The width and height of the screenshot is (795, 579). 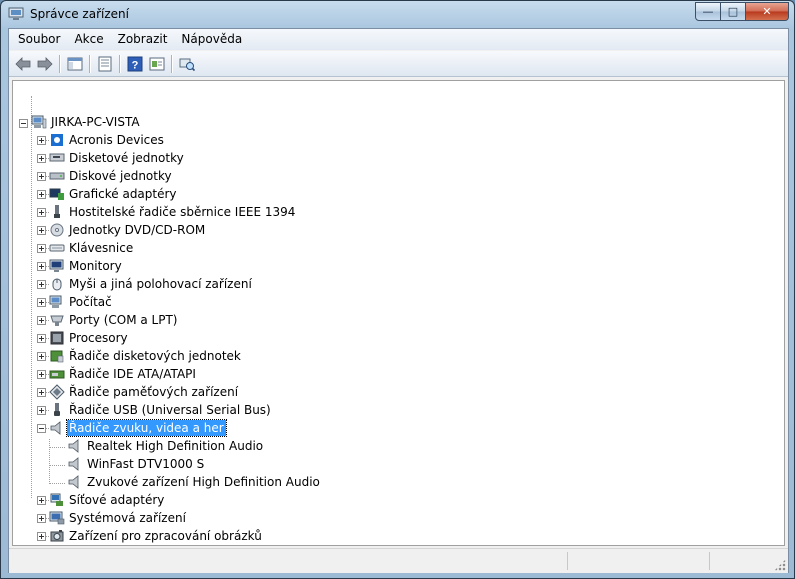 I want to click on menu-soubor: Soubor, so click(x=38, y=39).